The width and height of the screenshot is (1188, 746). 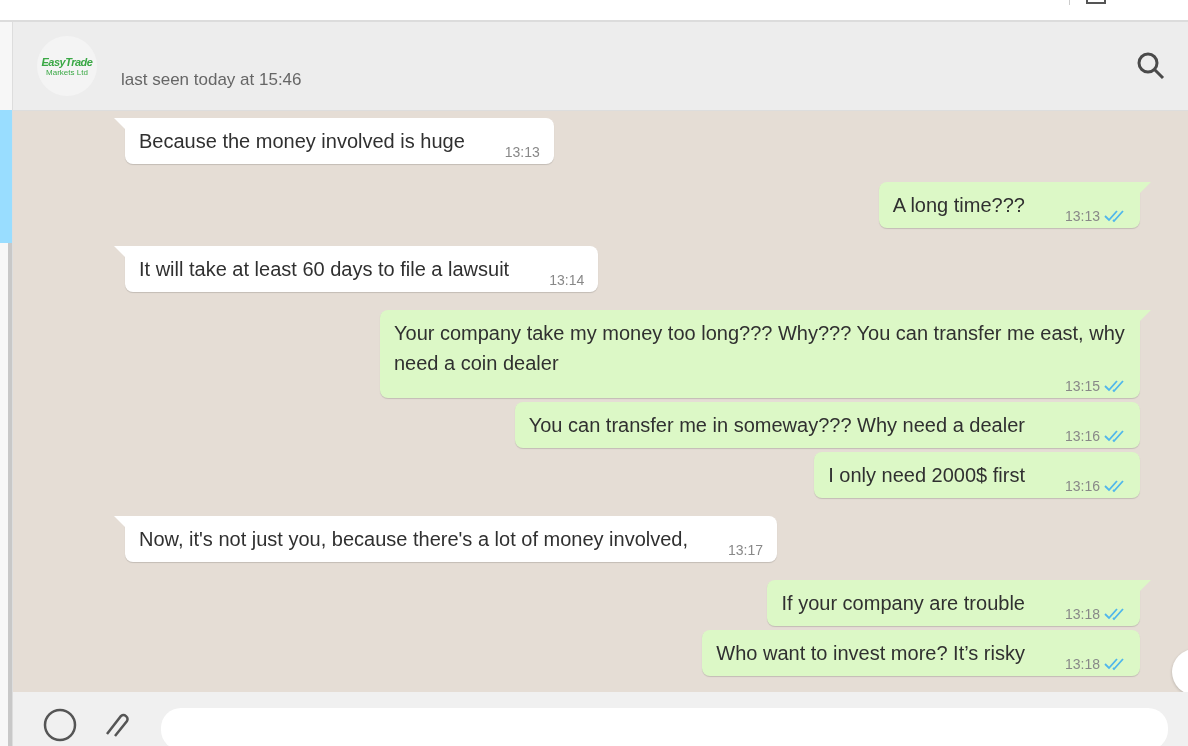 What do you see at coordinates (870, 653) in the screenshot?
I see `message-text: Who want to invest more? It’s risky` at bounding box center [870, 653].